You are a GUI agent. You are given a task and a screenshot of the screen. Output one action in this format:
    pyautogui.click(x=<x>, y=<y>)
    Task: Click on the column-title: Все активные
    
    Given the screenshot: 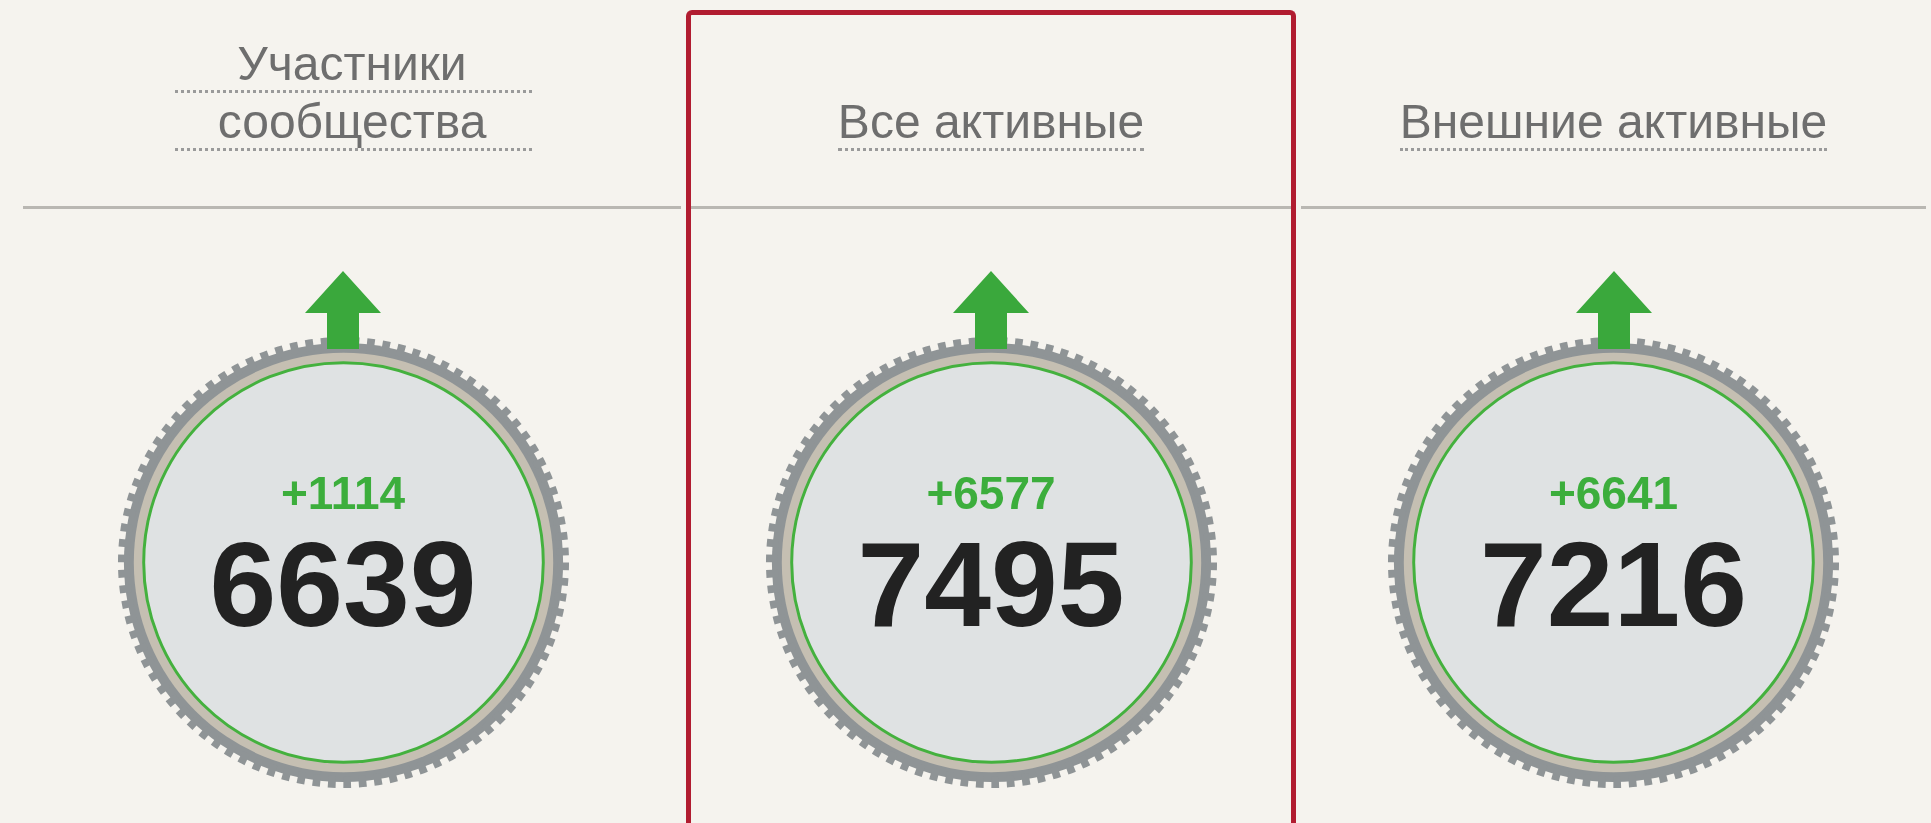 What is the action you would take?
    pyautogui.click(x=991, y=123)
    